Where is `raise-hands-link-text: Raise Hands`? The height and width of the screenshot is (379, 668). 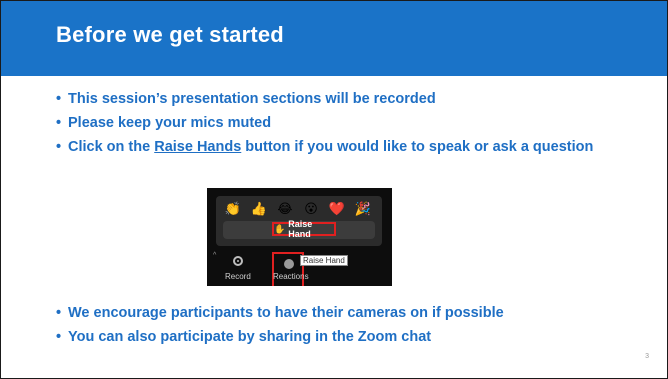 raise-hands-link-text: Raise Hands is located at coordinates (198, 147).